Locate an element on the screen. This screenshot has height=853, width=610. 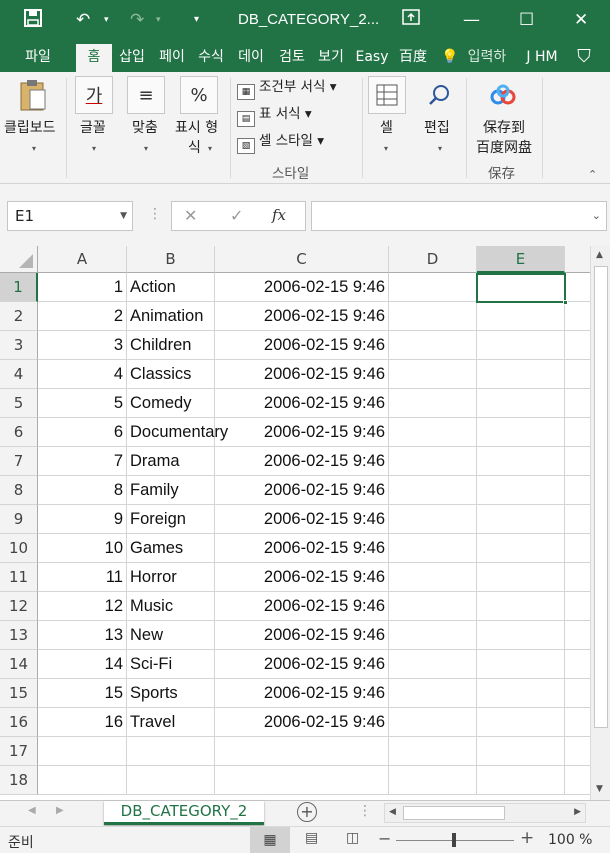
tab-data: 데이 is located at coordinates (251, 59).